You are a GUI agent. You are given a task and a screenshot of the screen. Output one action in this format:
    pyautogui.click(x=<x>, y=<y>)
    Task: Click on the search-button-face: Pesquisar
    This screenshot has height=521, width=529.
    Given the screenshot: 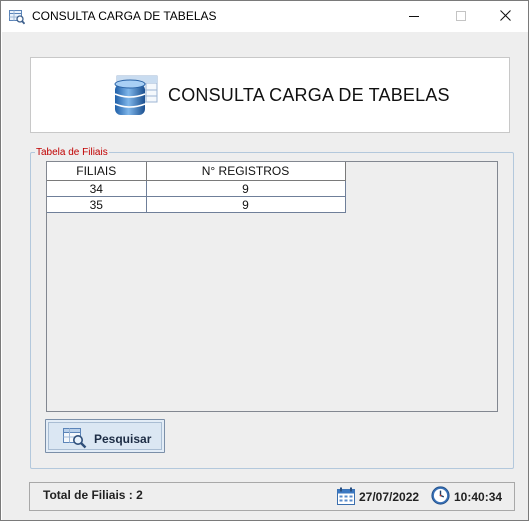 What is the action you would take?
    pyautogui.click(x=105, y=436)
    